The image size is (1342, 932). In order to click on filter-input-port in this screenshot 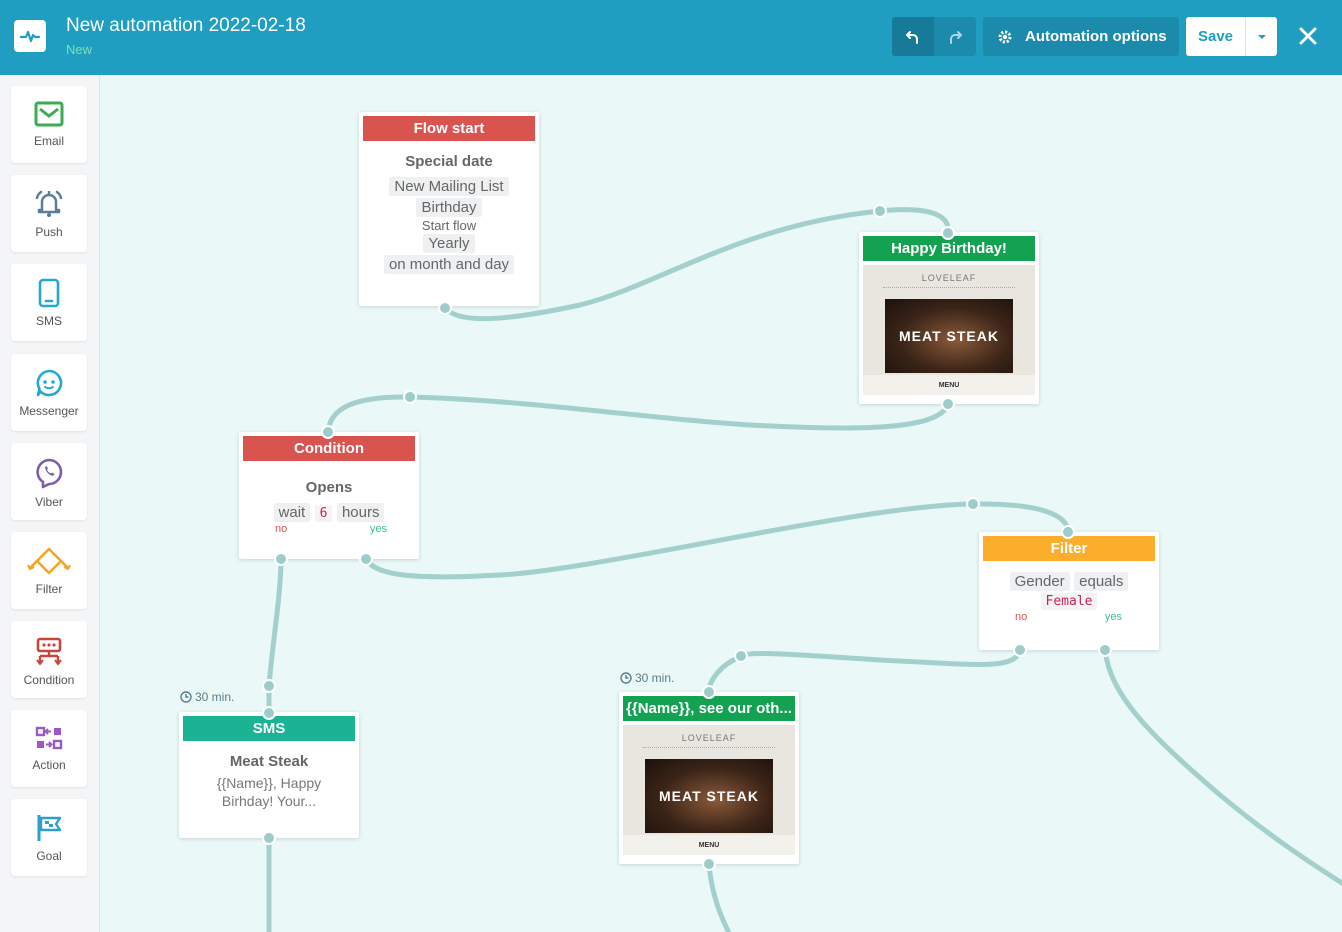, I will do `click(1068, 532)`.